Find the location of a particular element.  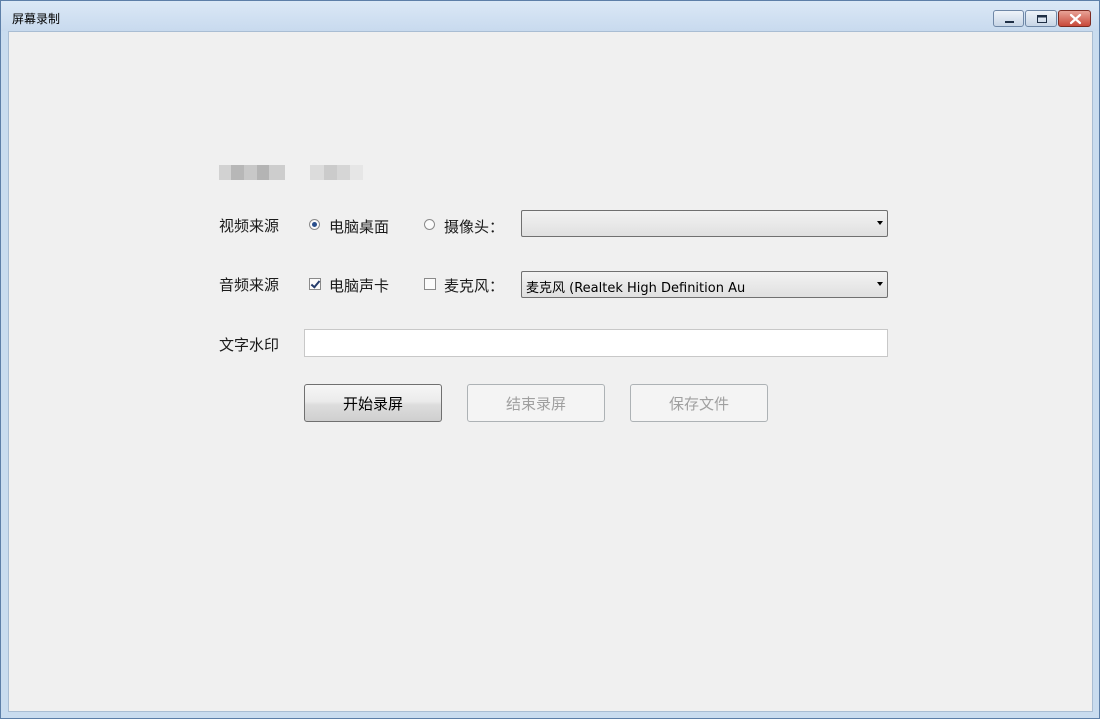

radio-desktop is located at coordinates (314, 224).